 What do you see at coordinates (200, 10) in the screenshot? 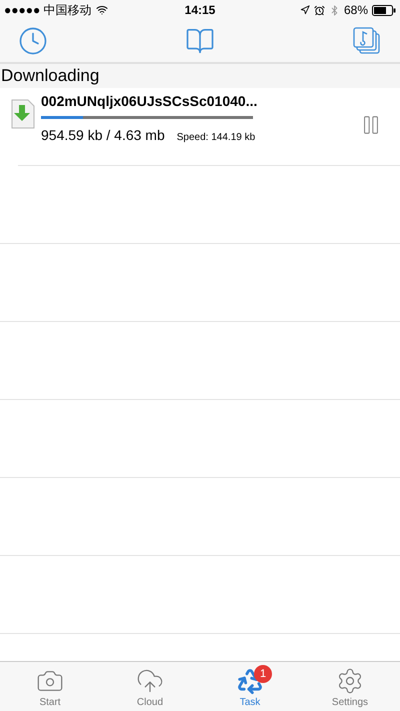
I see `clock-text: 14:15` at bounding box center [200, 10].